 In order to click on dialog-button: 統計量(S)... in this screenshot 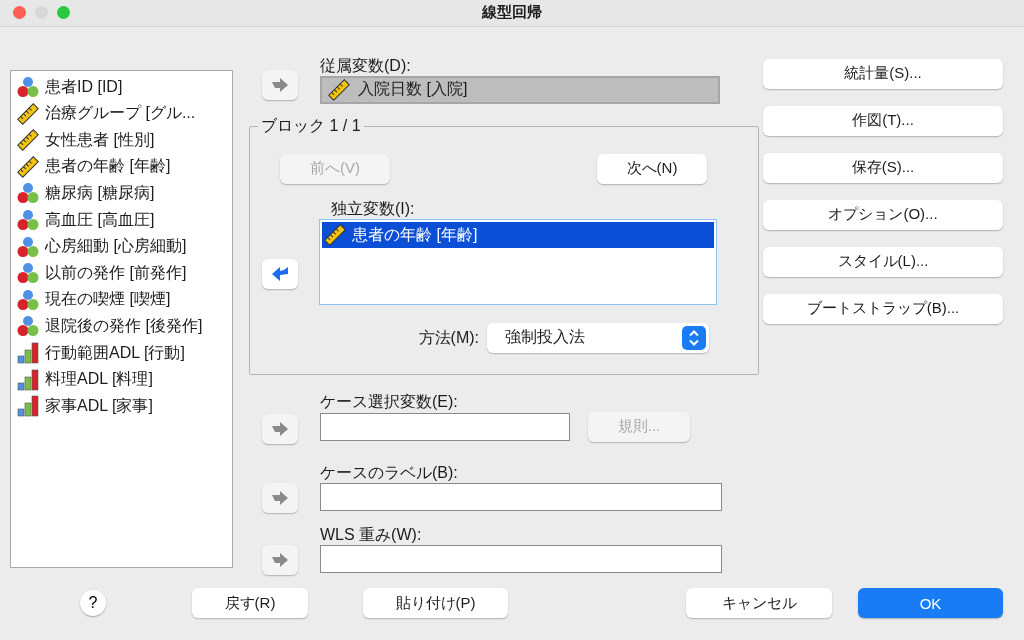, I will do `click(883, 73)`.